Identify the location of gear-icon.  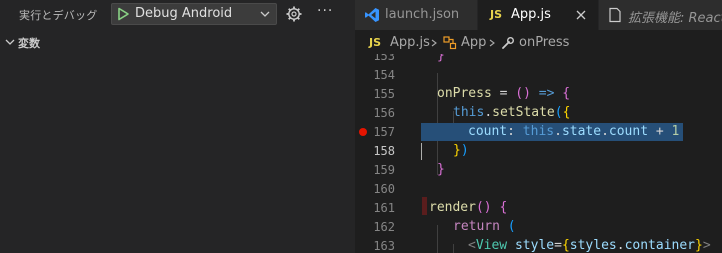
(294, 14).